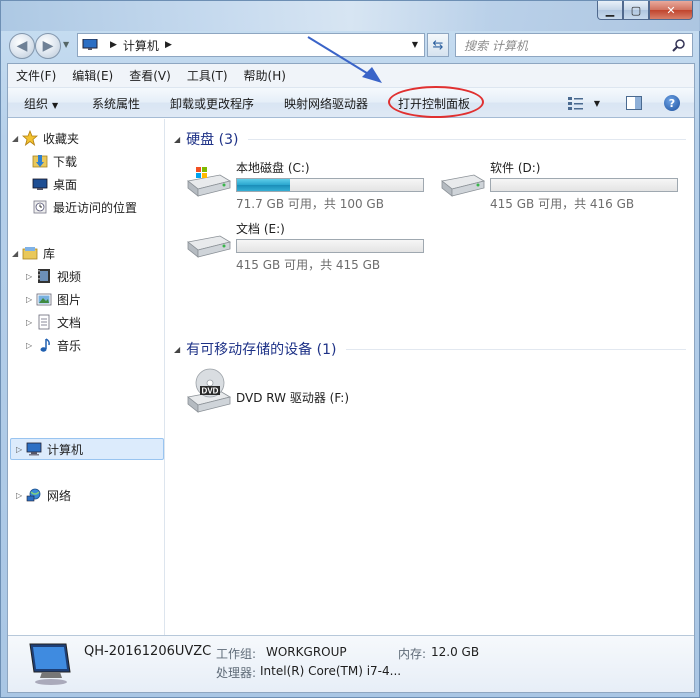 Image resolution: width=700 pixels, height=698 pixels. Describe the element at coordinates (141, 45) in the screenshot. I see `breadcrumb-computer: 计算机` at that location.